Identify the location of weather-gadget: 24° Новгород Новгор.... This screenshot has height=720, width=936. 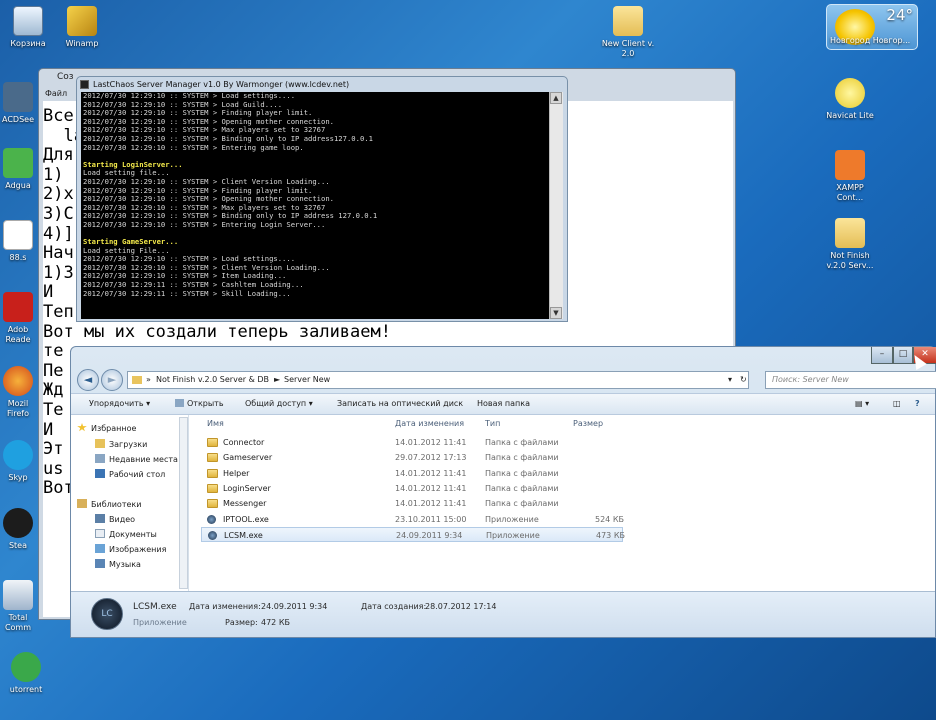
(872, 27).